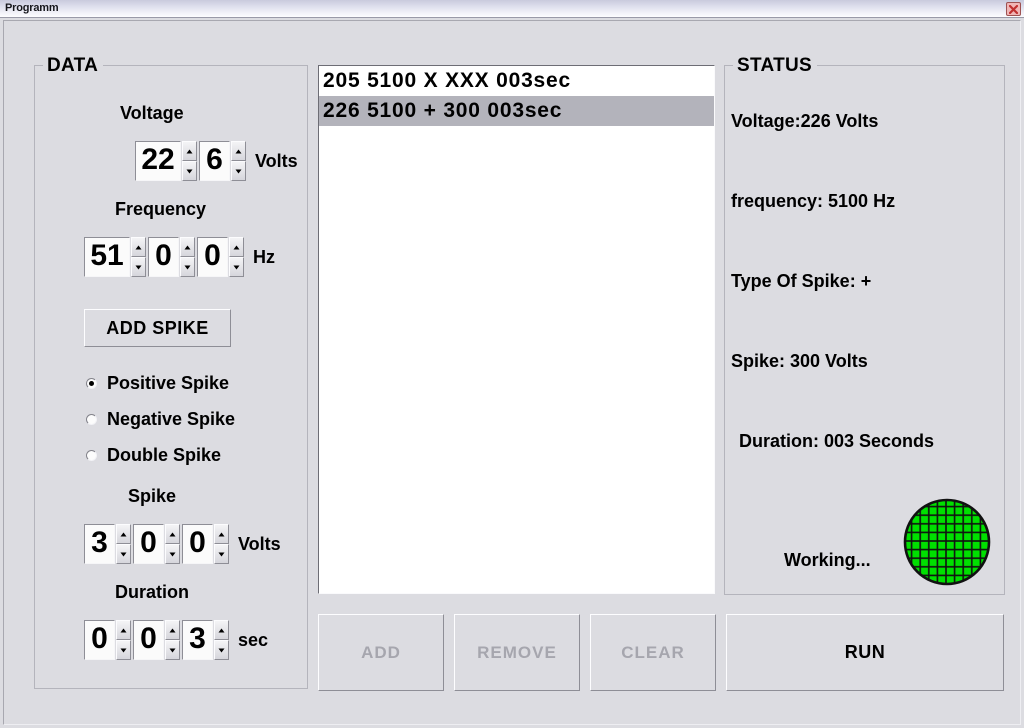 This screenshot has height=728, width=1024. I want to click on radio-positive-spike: Positive Spike, so click(157, 383).